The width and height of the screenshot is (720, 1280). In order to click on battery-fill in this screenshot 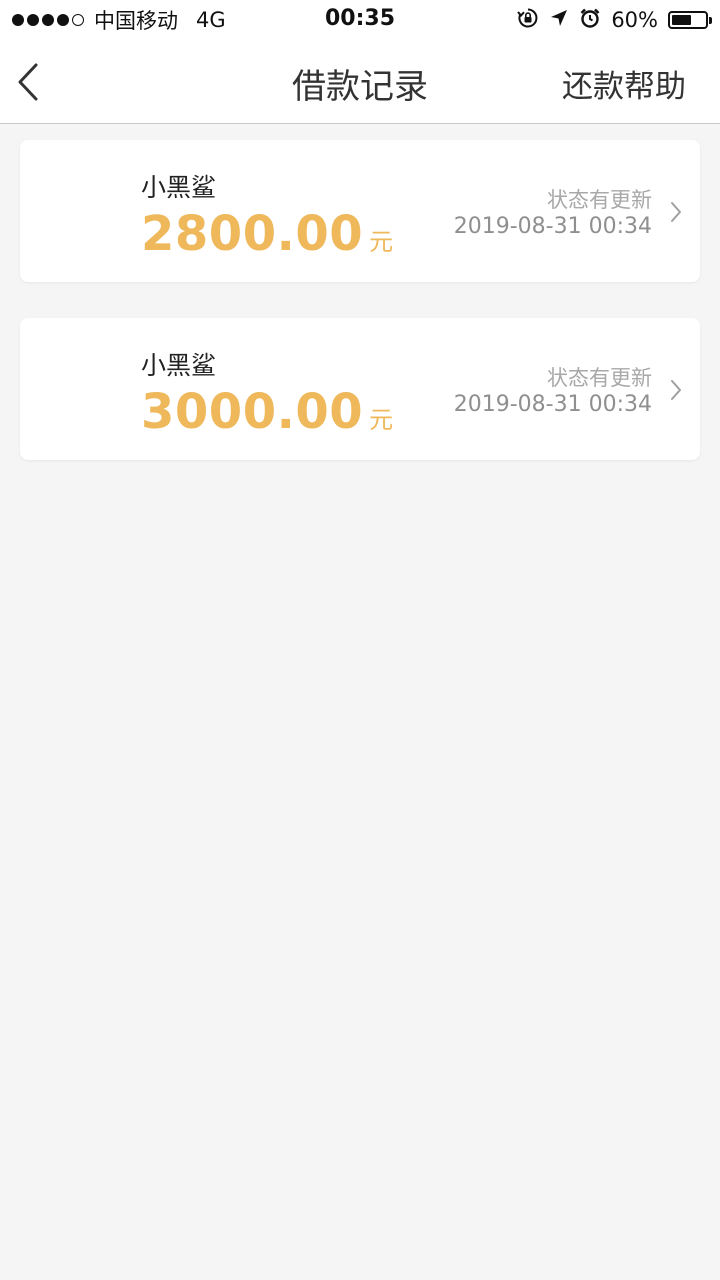, I will do `click(682, 20)`.